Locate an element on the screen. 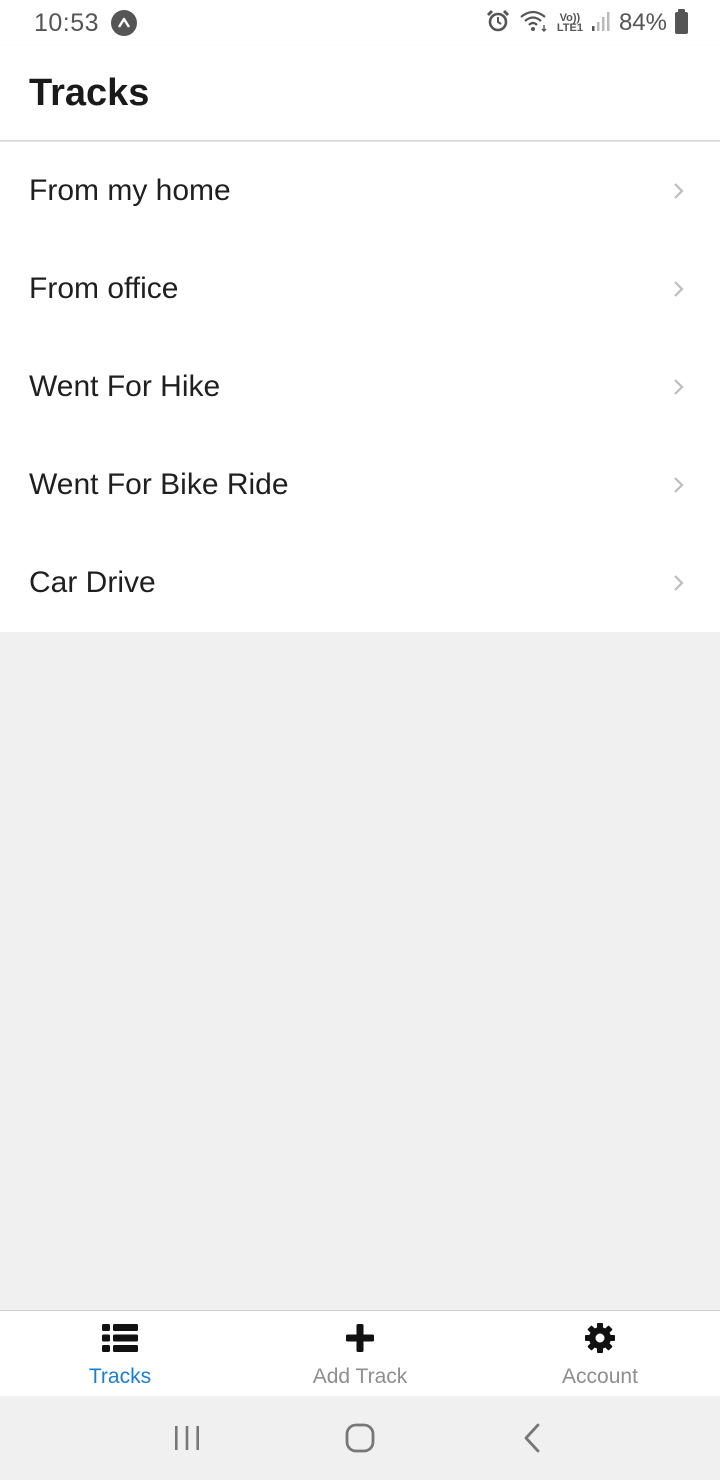  tab-tracks: Tracks is located at coordinates (120, 1353).